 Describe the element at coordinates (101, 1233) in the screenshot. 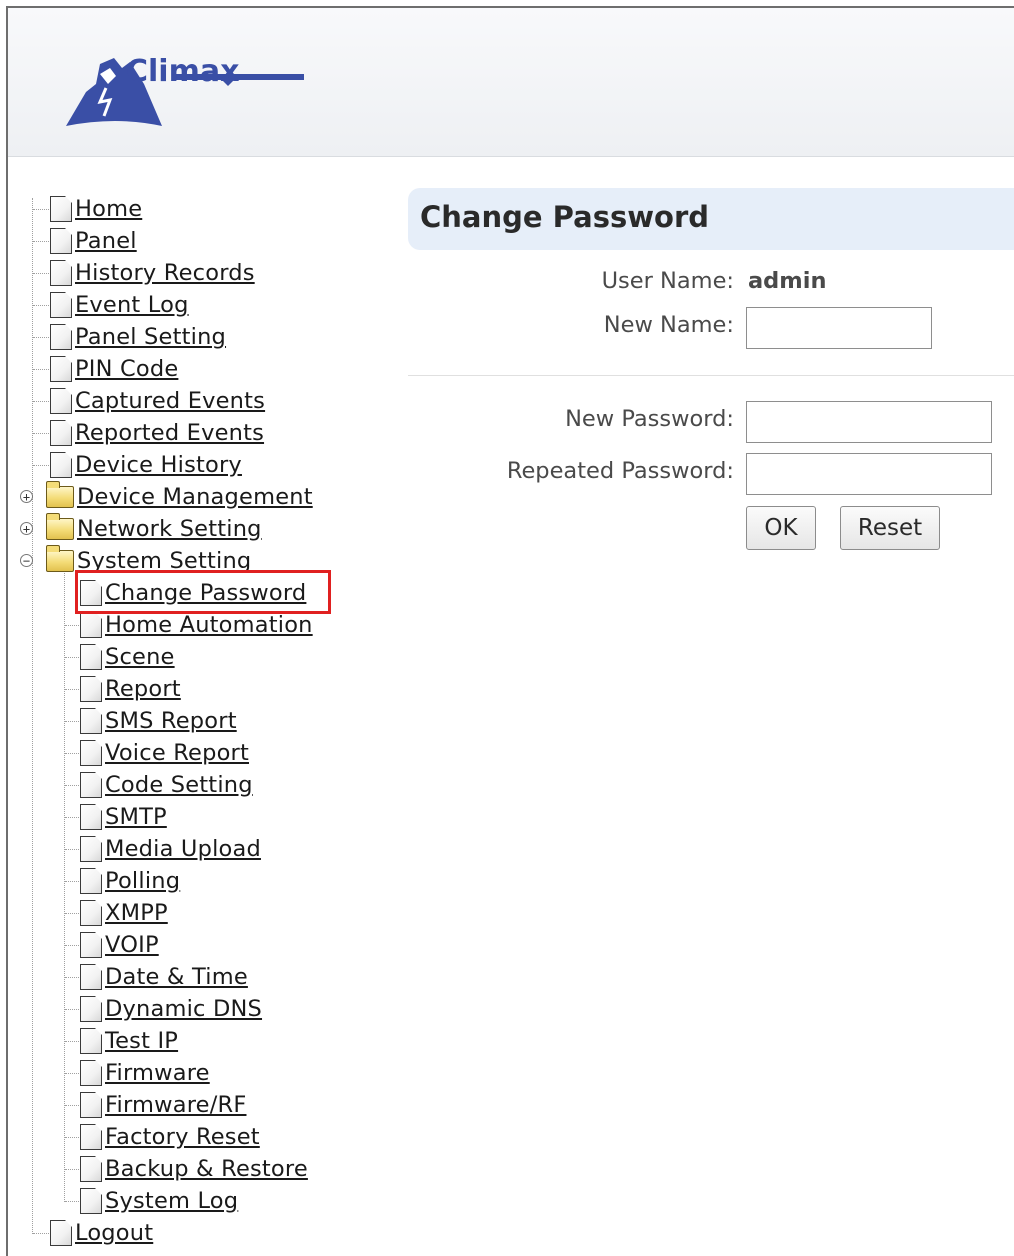

I see `nav-item-logout: Logout` at that location.